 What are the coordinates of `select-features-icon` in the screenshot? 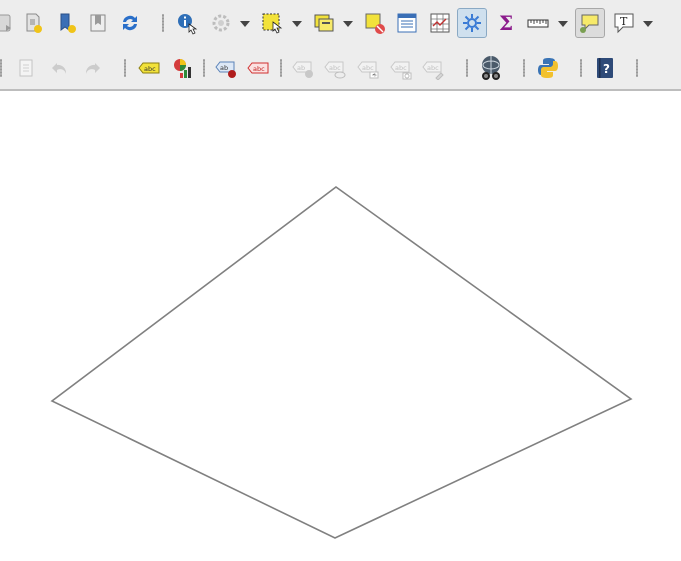 It's located at (272, 23).